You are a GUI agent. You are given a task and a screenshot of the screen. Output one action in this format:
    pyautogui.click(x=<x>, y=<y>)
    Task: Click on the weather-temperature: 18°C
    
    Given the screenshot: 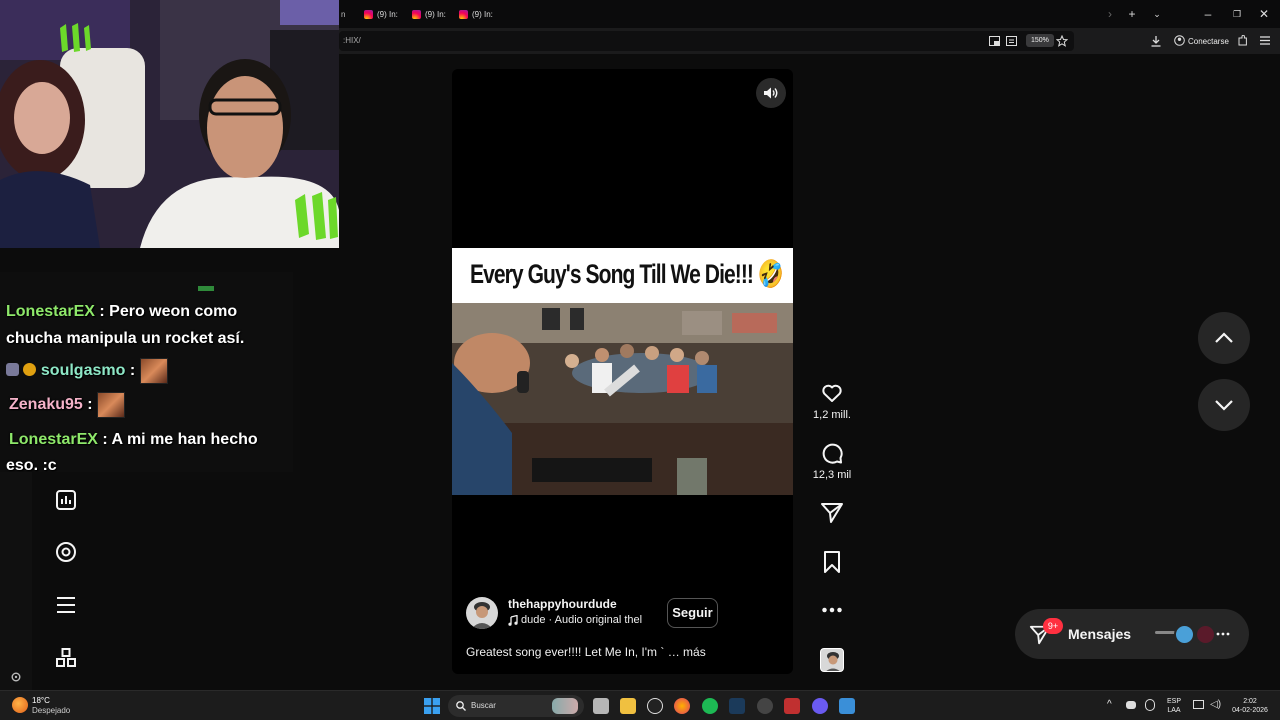 What is the action you would take?
    pyautogui.click(x=41, y=700)
    